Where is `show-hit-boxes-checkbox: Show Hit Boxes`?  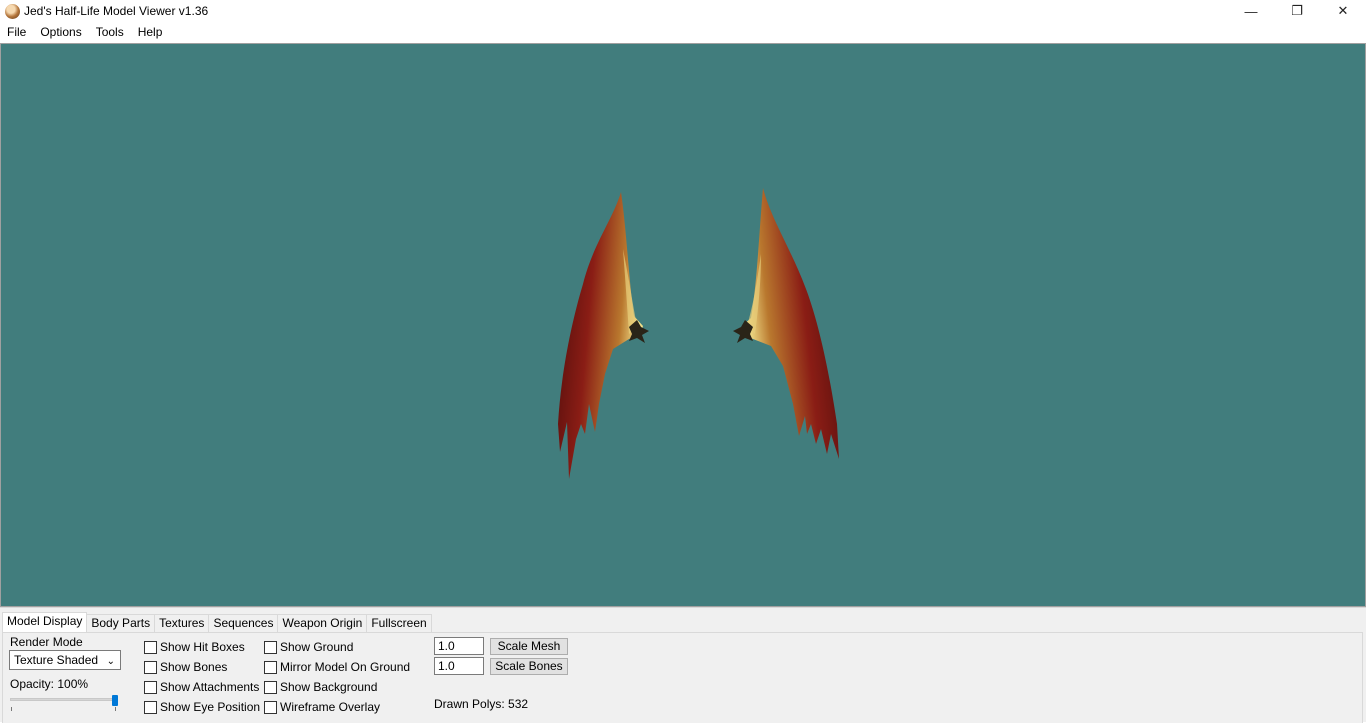 show-hit-boxes-checkbox: Show Hit Boxes is located at coordinates (194, 647).